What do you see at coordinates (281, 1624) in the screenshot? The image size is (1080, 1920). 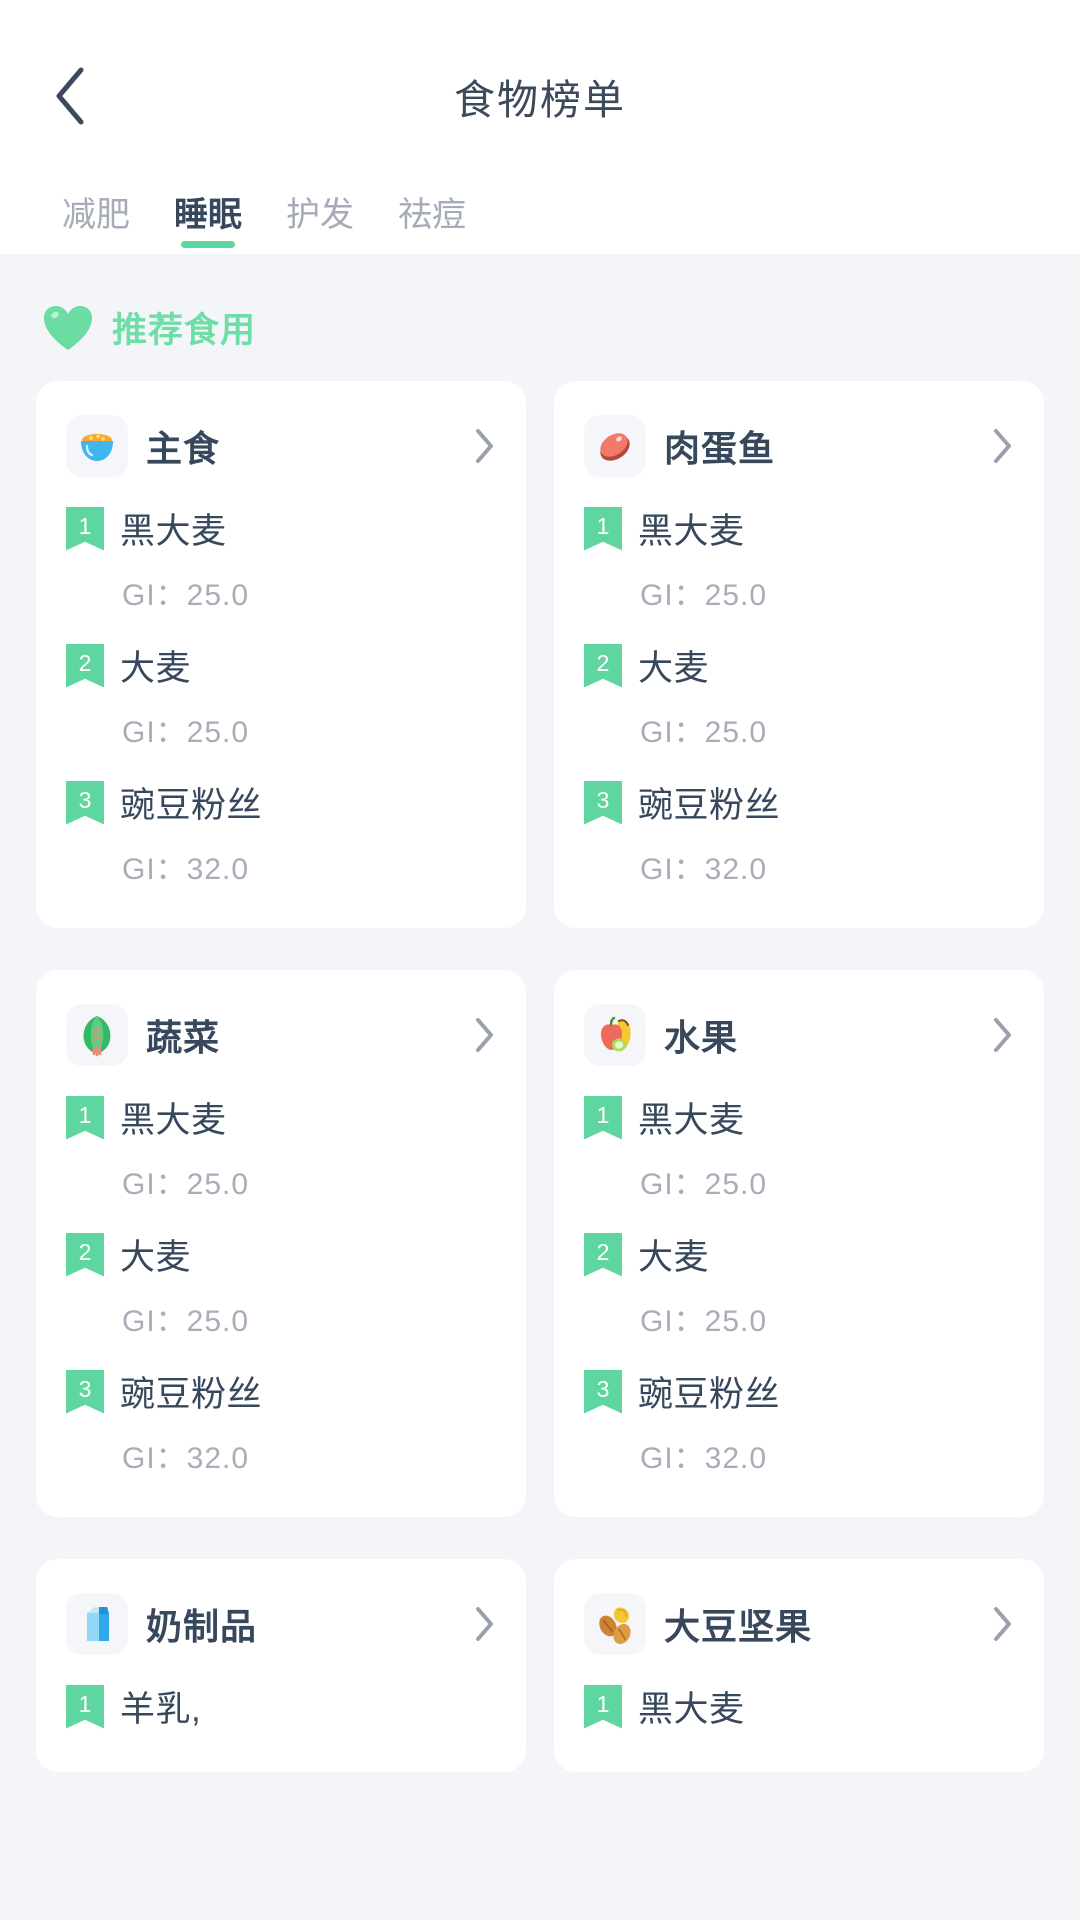 I see `card-header: 奶制品` at bounding box center [281, 1624].